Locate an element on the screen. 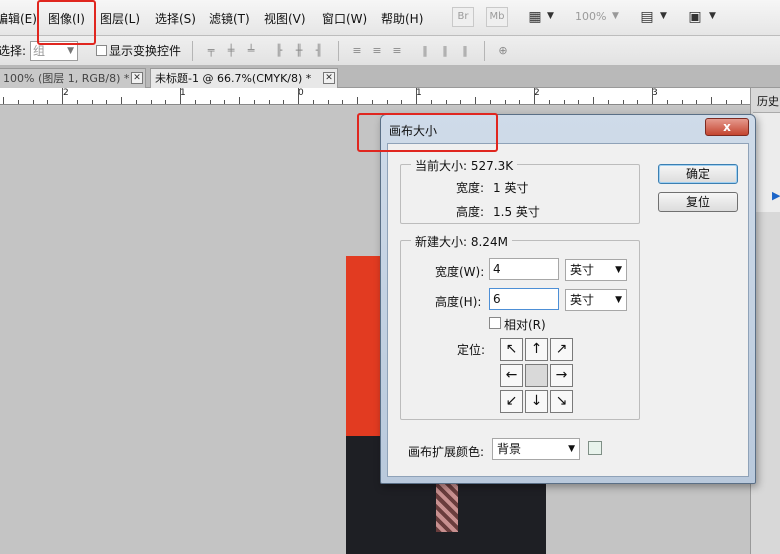  mini-bridge-button: Mb is located at coordinates (497, 17).